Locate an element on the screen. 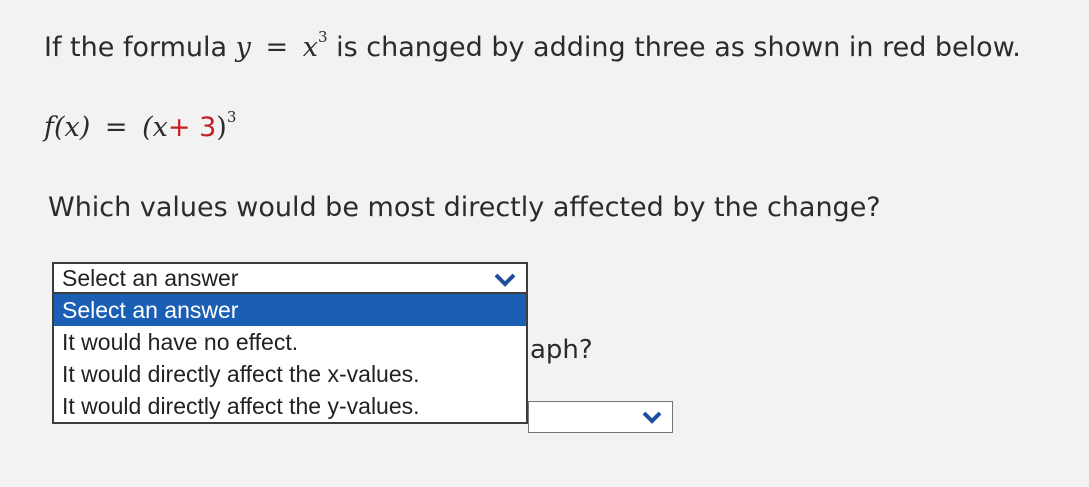 This screenshot has height=487, width=1089. formula-plus-three: + 3 is located at coordinates (192, 127).